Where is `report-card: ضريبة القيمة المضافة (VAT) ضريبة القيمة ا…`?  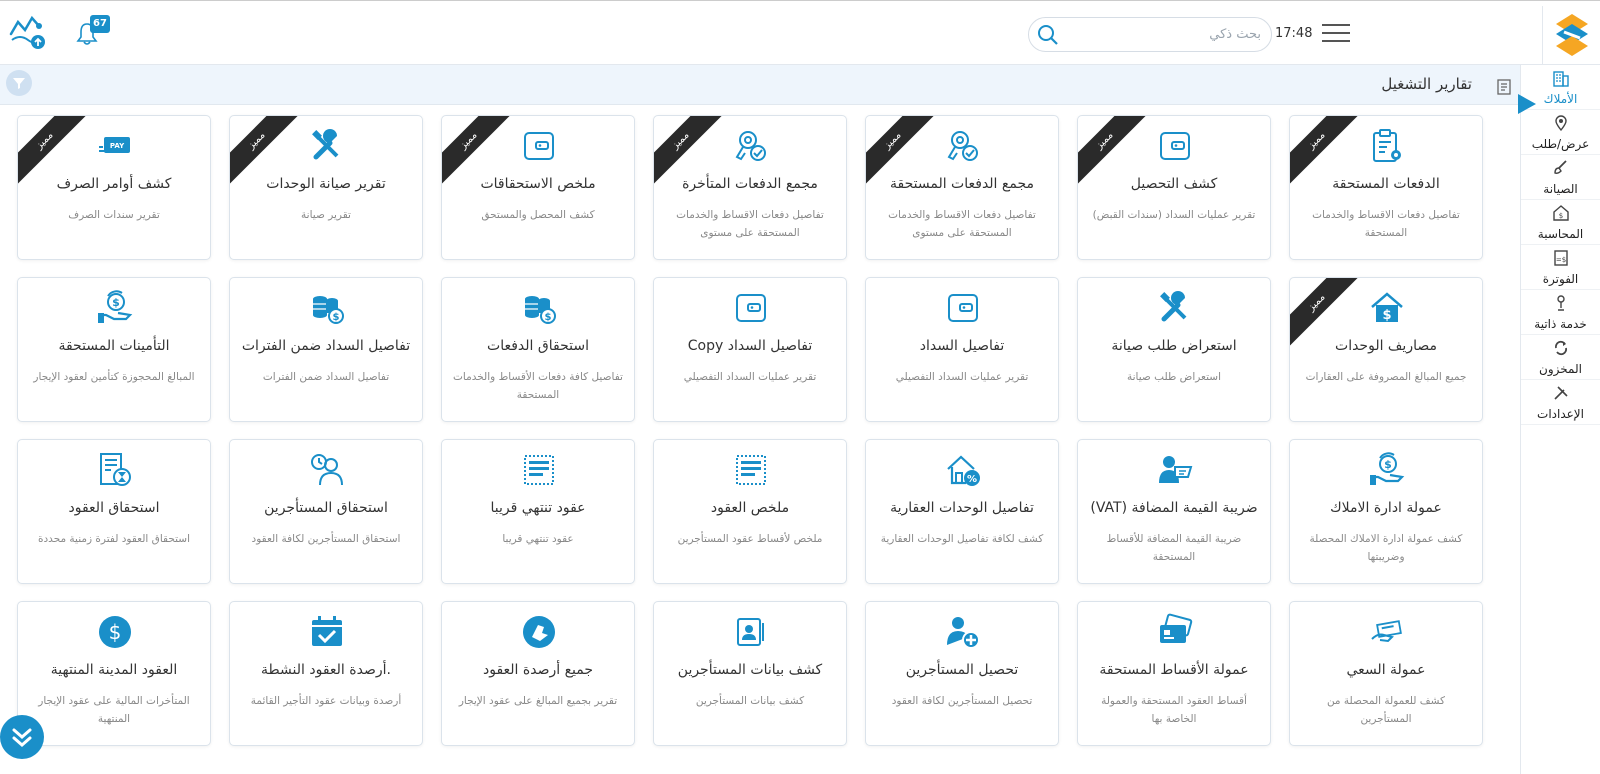
report-card: ضريبة القيمة المضافة (VAT) ضريبة القيمة ا… is located at coordinates (1174, 511).